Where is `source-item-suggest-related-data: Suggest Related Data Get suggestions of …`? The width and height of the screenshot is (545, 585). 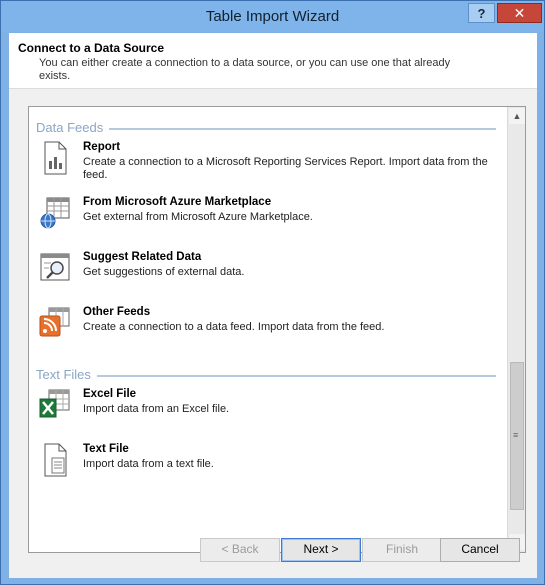
source-item-suggest-related-data: Suggest Related Data Get suggestions of … is located at coordinates (272, 272).